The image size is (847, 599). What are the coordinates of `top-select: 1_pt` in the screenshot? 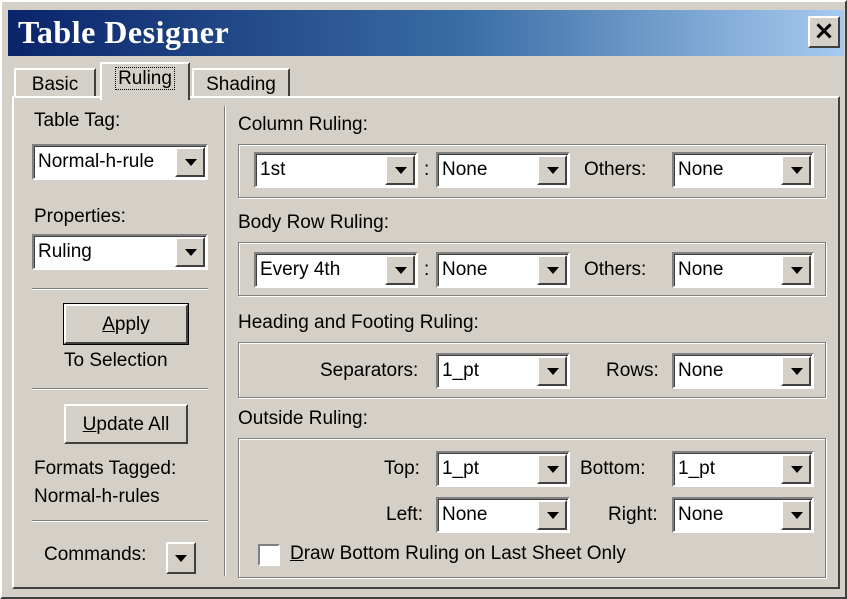 It's located at (503, 469).